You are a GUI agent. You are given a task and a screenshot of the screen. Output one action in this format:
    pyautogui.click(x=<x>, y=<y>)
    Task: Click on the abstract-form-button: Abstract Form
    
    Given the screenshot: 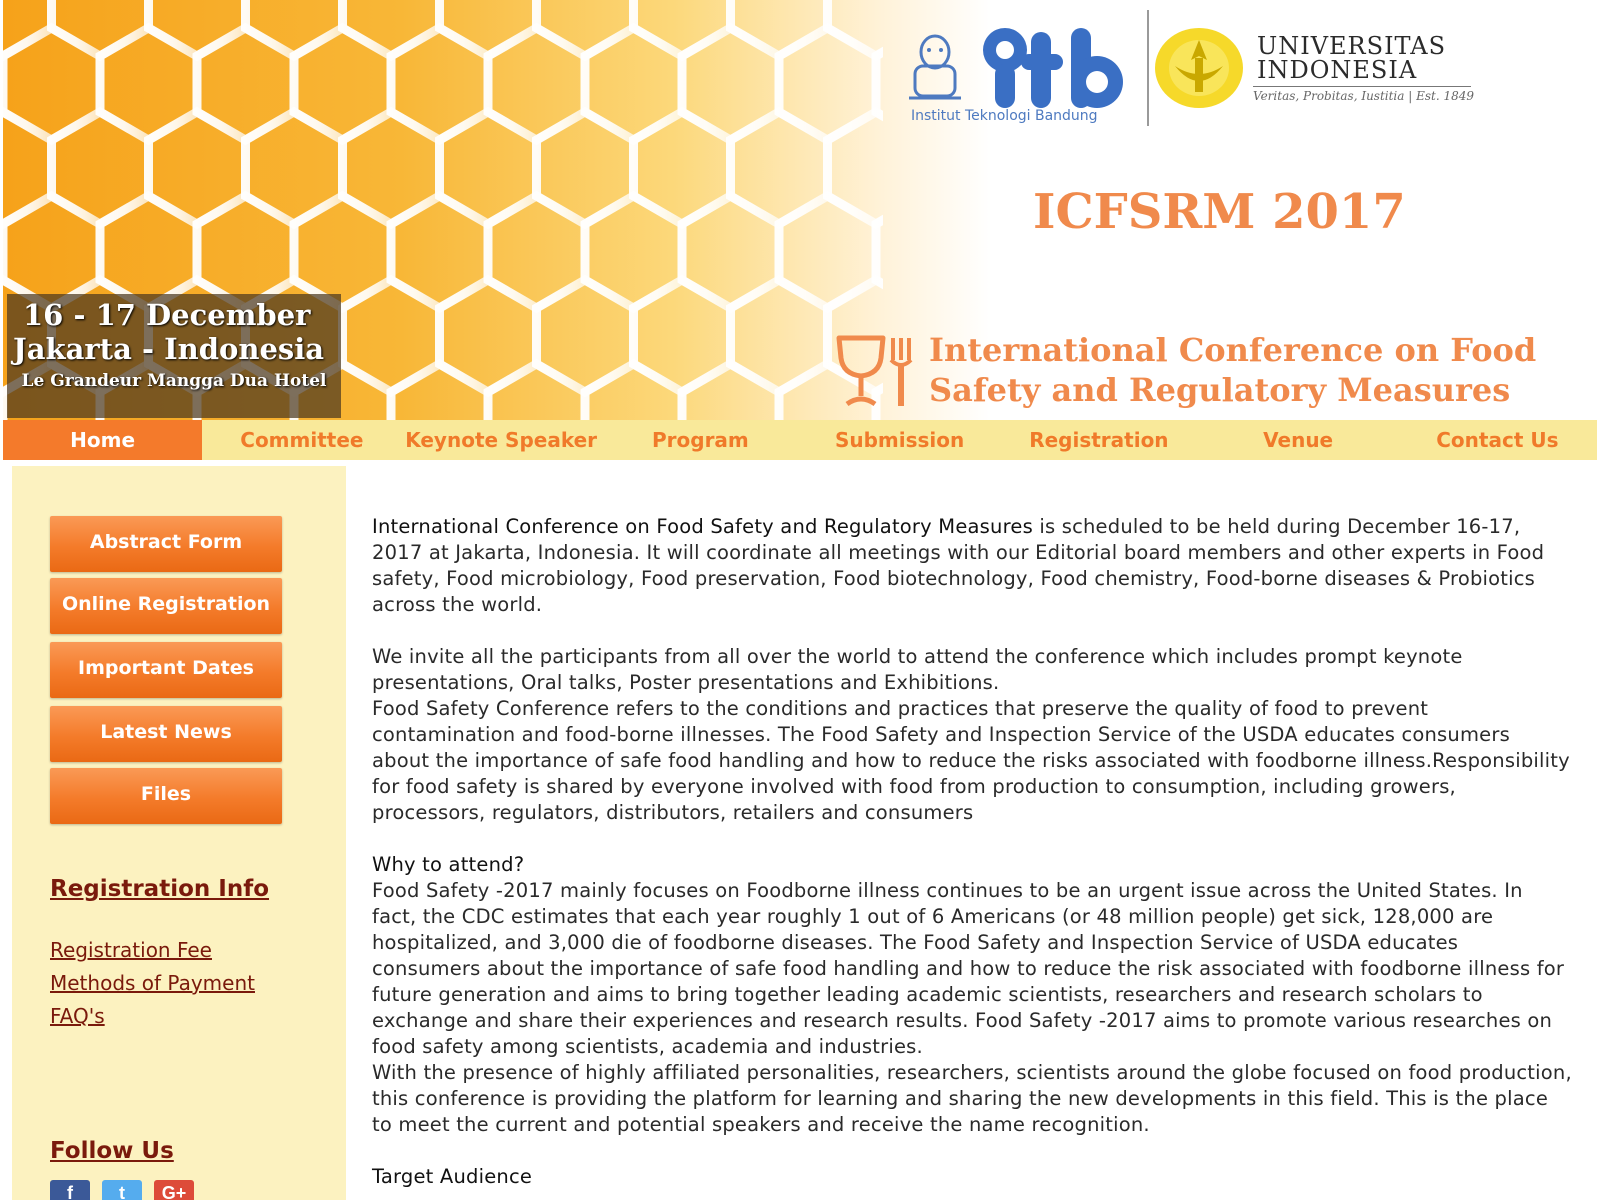 What is the action you would take?
    pyautogui.click(x=166, y=544)
    